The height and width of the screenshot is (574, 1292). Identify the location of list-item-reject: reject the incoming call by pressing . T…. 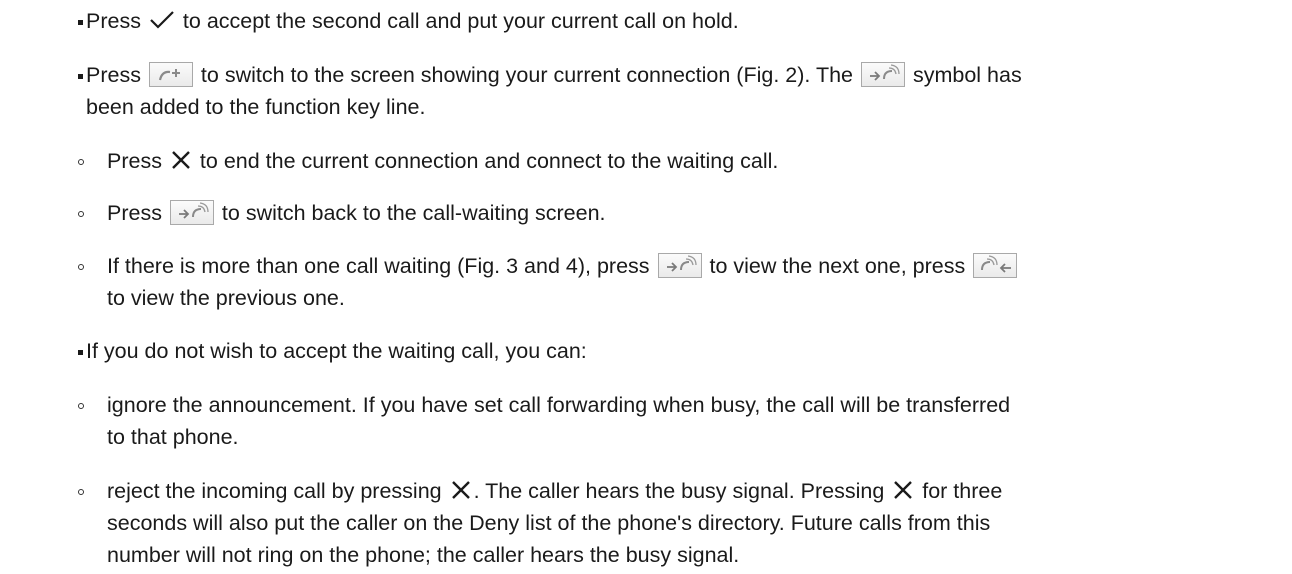
(540, 491).